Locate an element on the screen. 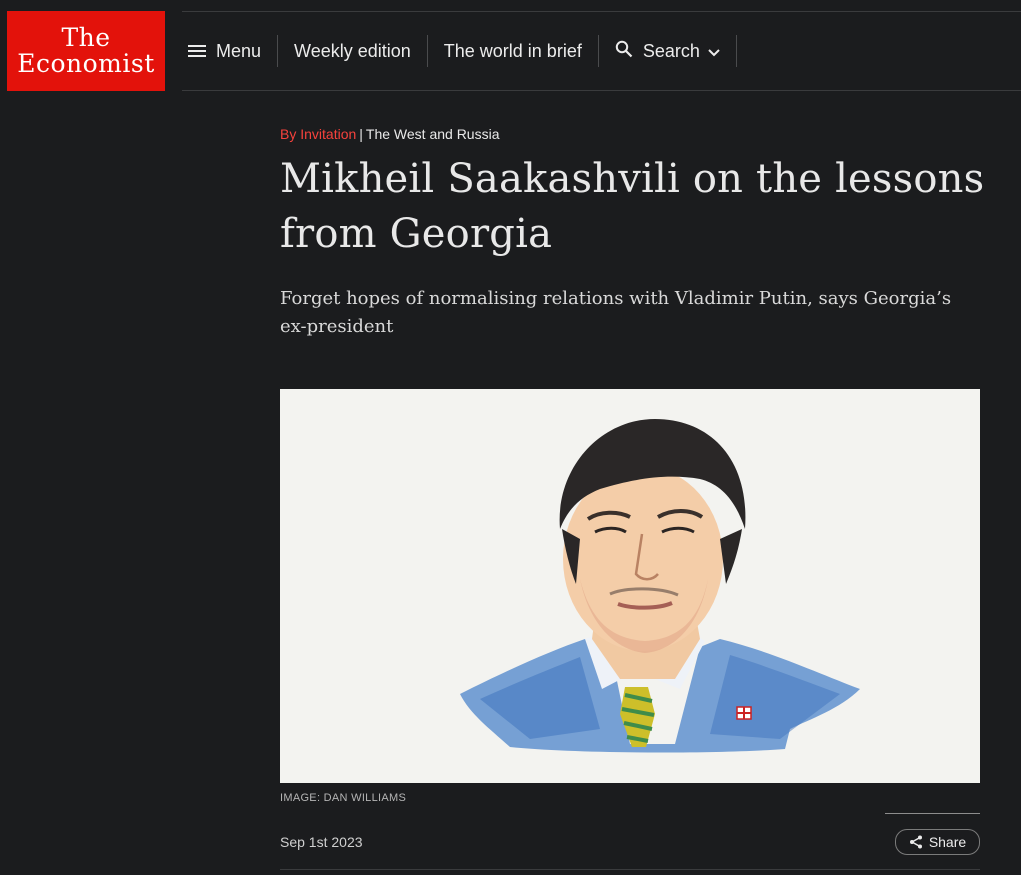  article-kicker: By Invitation | The West and Russia is located at coordinates (390, 134).